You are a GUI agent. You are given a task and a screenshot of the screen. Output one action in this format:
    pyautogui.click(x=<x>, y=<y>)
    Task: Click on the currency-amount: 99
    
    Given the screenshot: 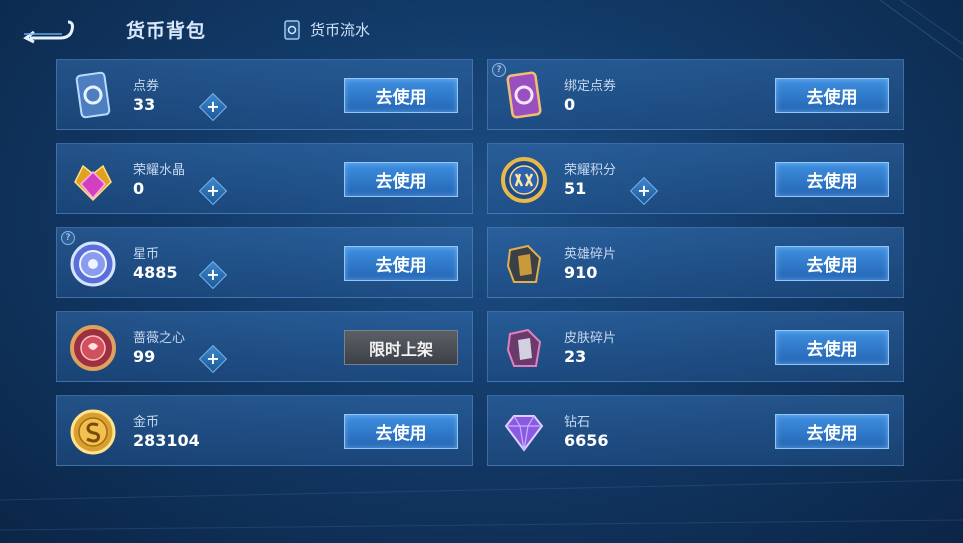 What is the action you would take?
    pyautogui.click(x=144, y=356)
    